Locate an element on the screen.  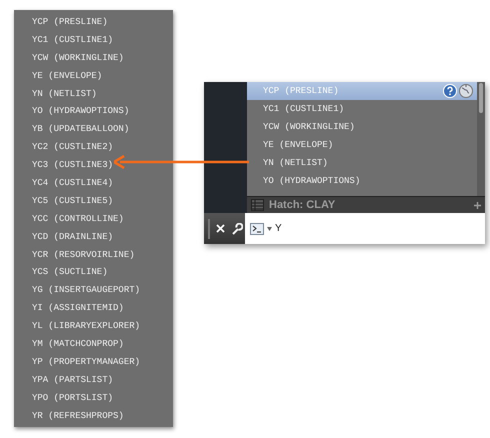
command-list-item: YC2 (CUSTLINE2) is located at coordinates (73, 147).